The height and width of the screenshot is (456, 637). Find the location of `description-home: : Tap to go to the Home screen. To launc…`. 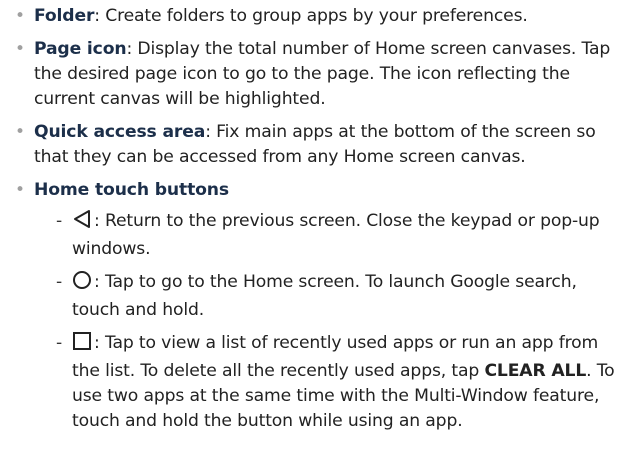

description-home: : Tap to go to the Home screen. To launc… is located at coordinates (324, 296).